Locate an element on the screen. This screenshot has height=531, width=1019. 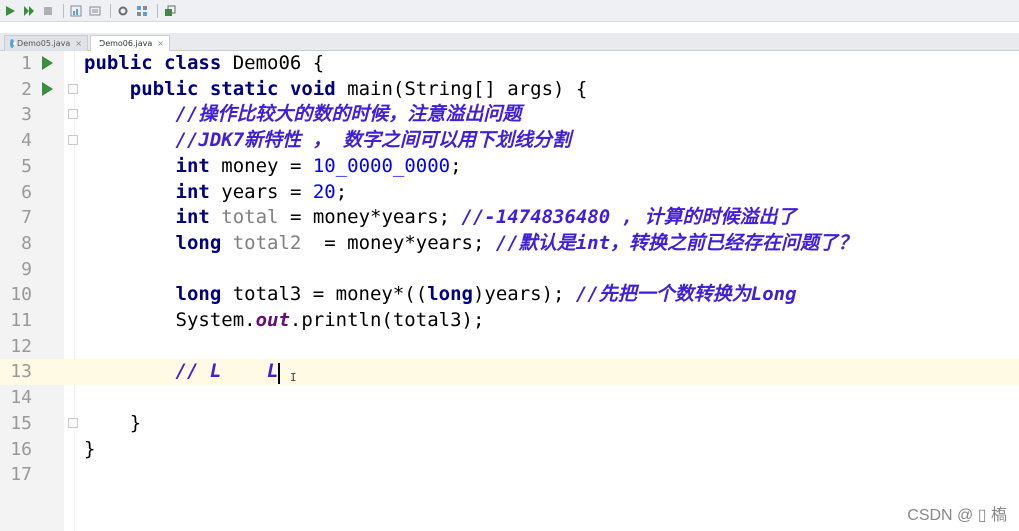
code-token: main(String[] args) { is located at coordinates (461, 88).